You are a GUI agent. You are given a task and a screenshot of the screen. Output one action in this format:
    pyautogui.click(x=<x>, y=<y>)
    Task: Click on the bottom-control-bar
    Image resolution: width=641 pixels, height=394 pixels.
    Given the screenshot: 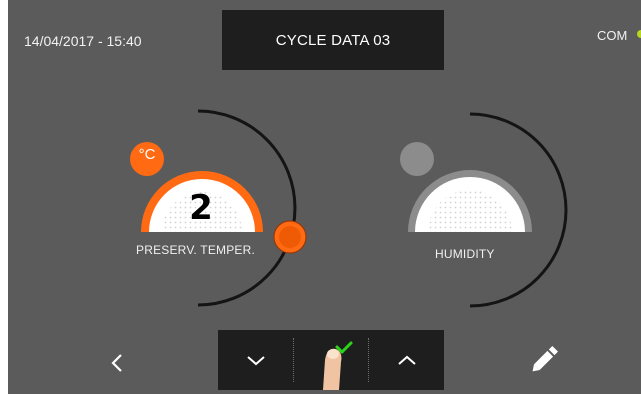 What is the action you would take?
    pyautogui.click(x=331, y=360)
    